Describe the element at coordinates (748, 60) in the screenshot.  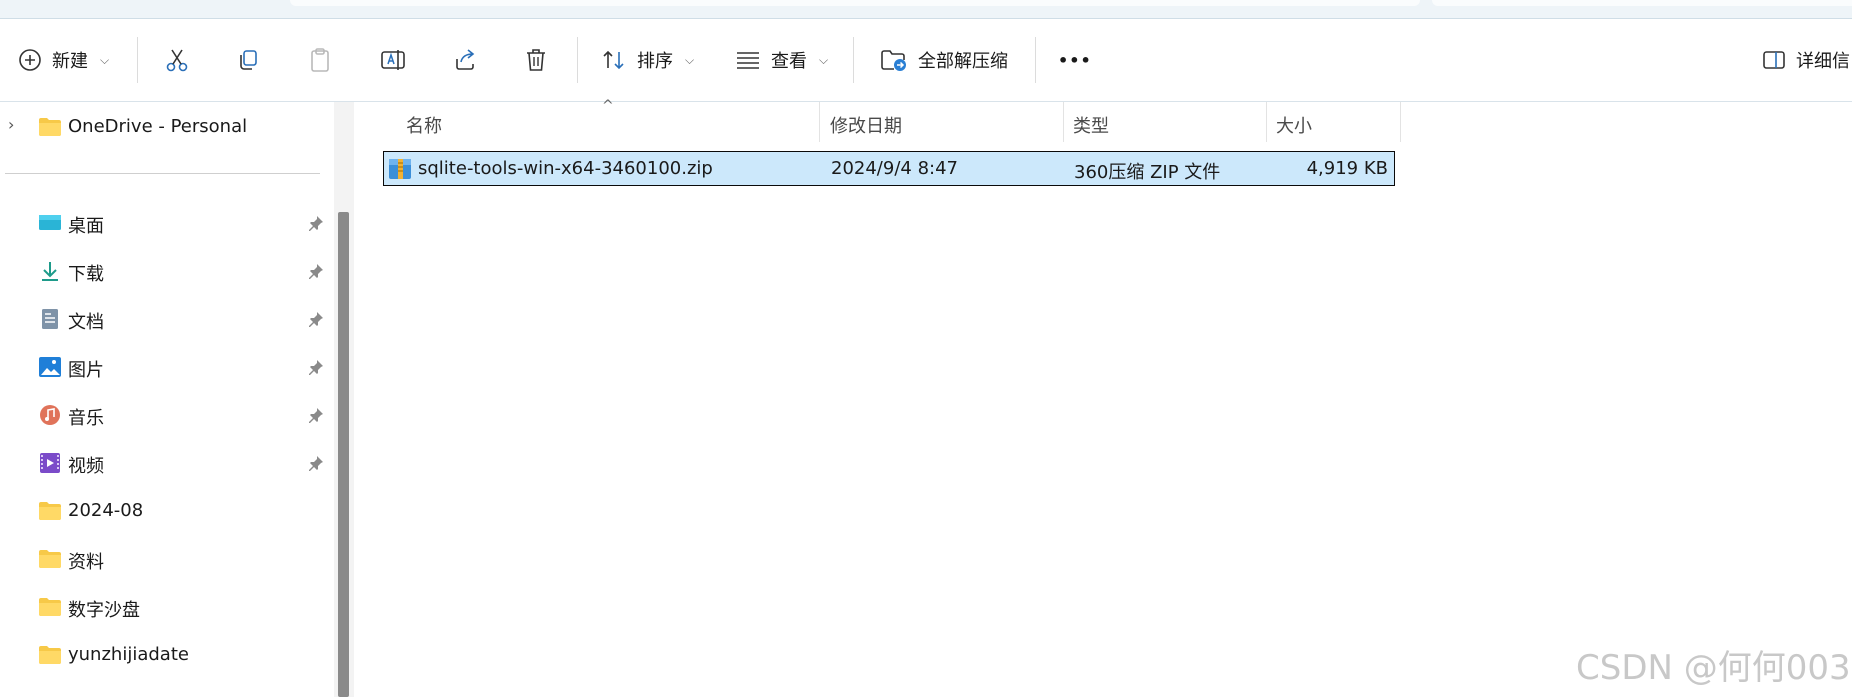
I see `list-view-icon` at that location.